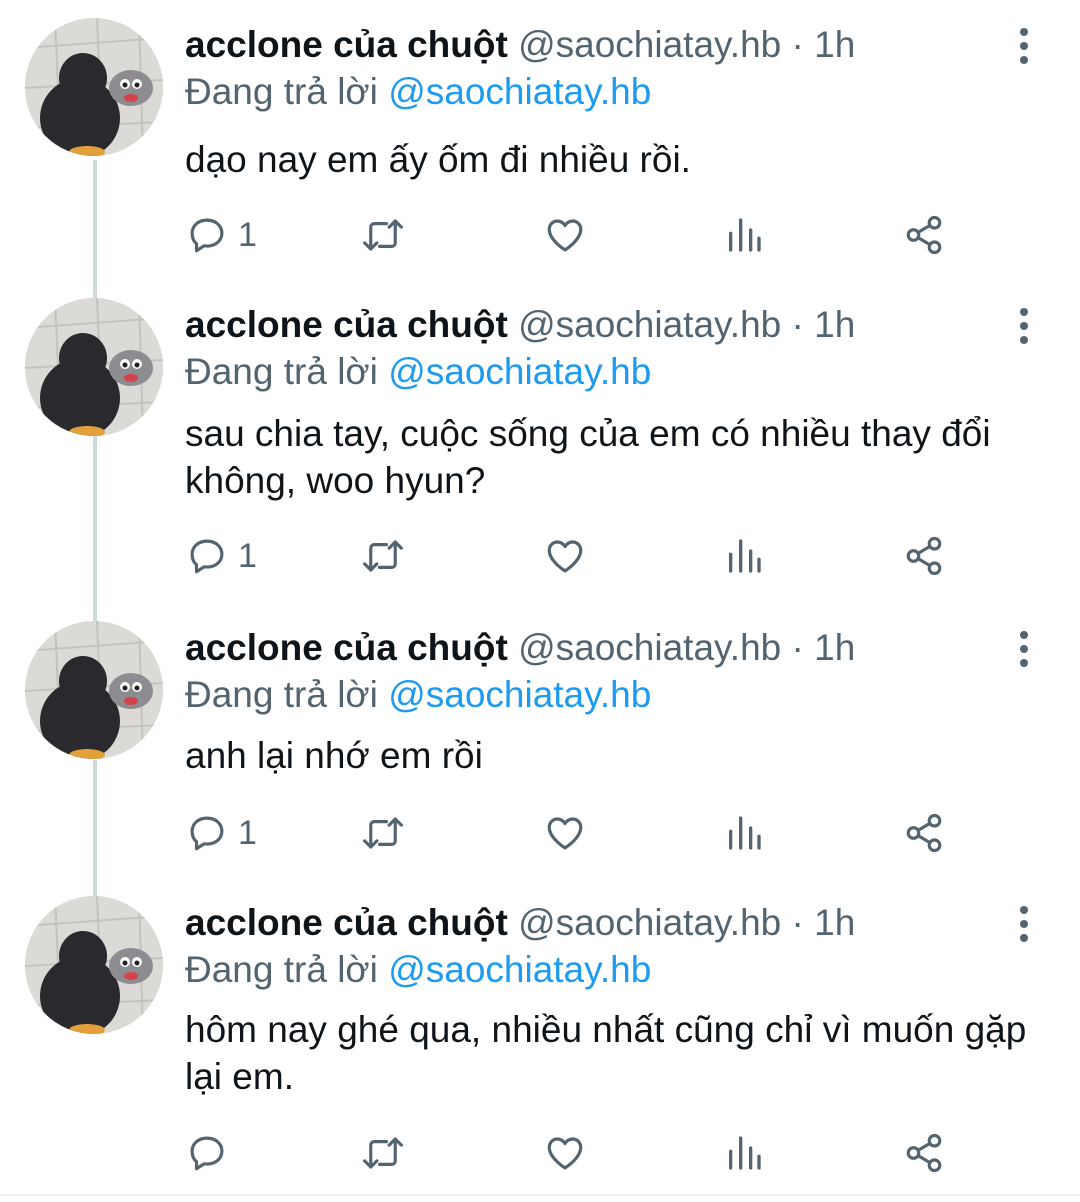  I want to click on divider, so click(540, 1195).